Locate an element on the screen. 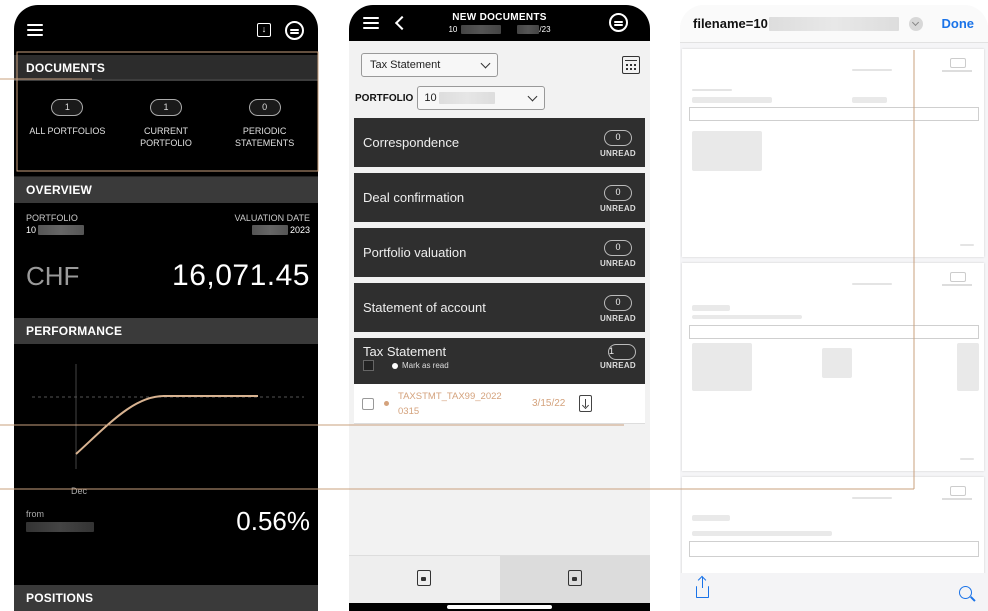 The height and width of the screenshot is (611, 988). category-name: Tax Statement is located at coordinates (405, 351).